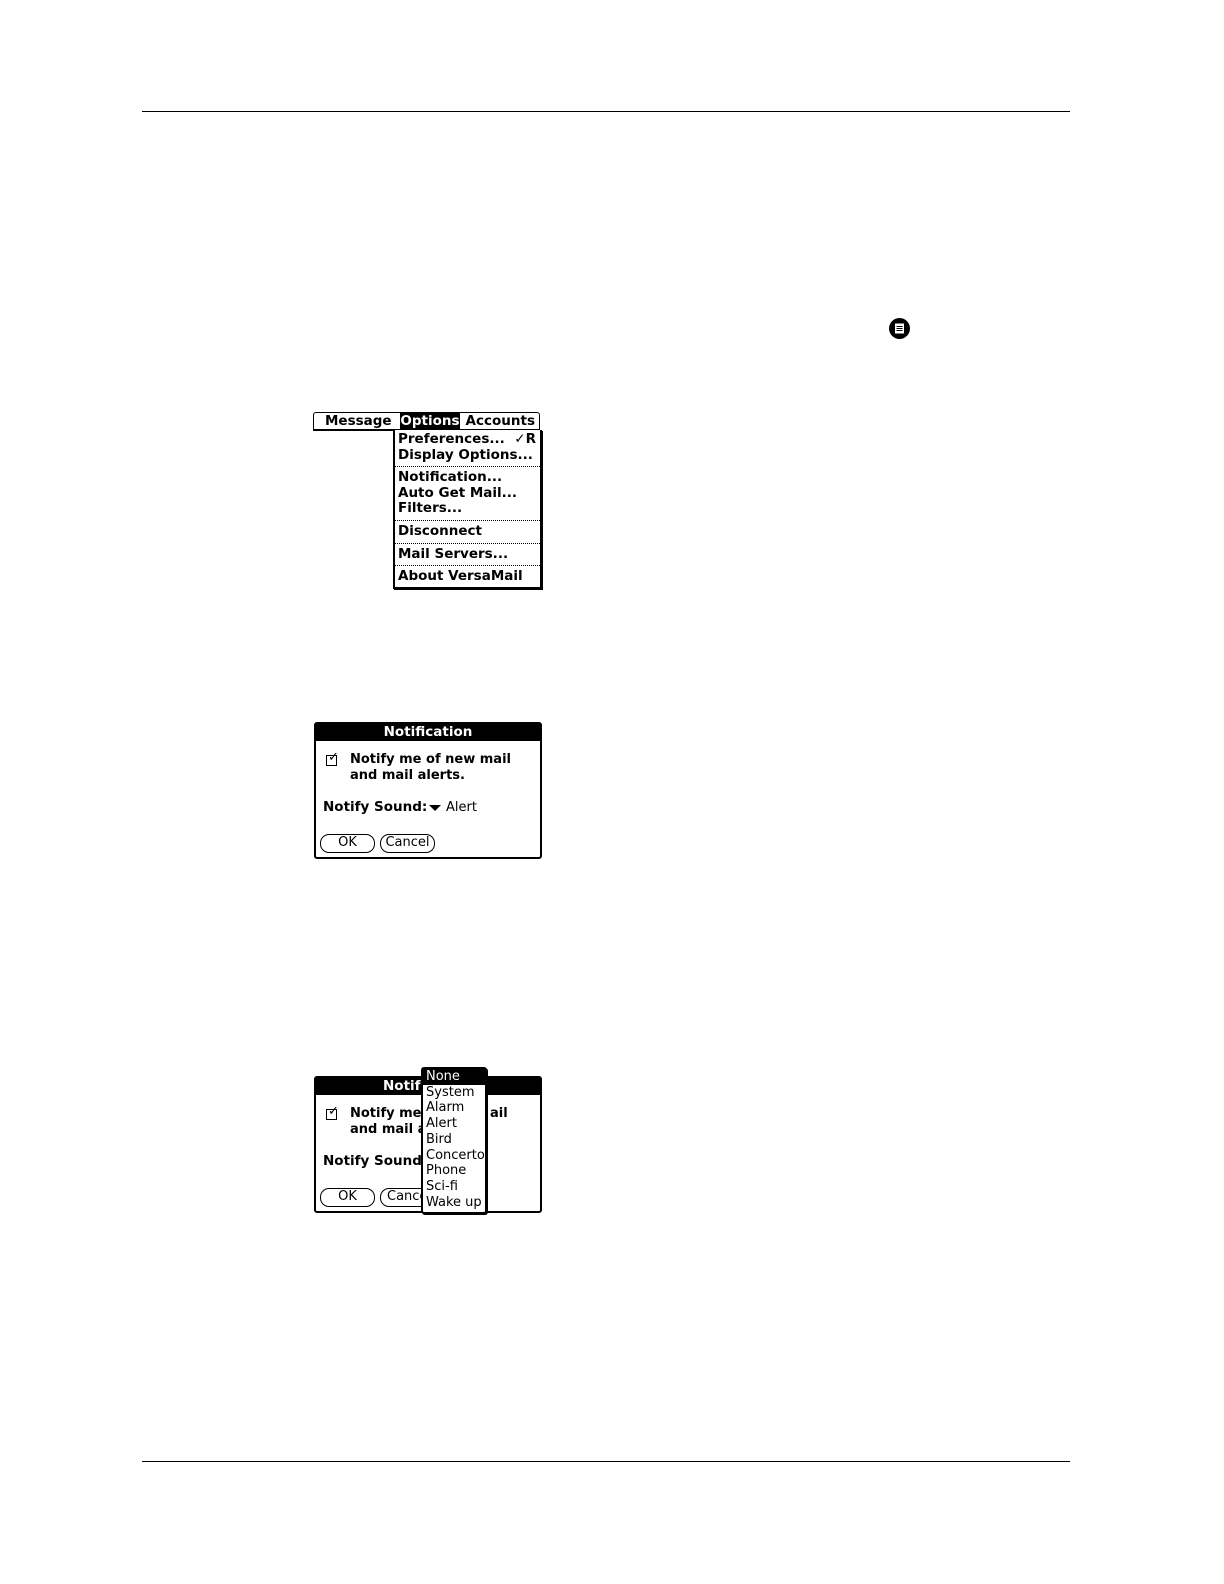  I want to click on sound-option-alarm: Alarm, so click(454, 1108).